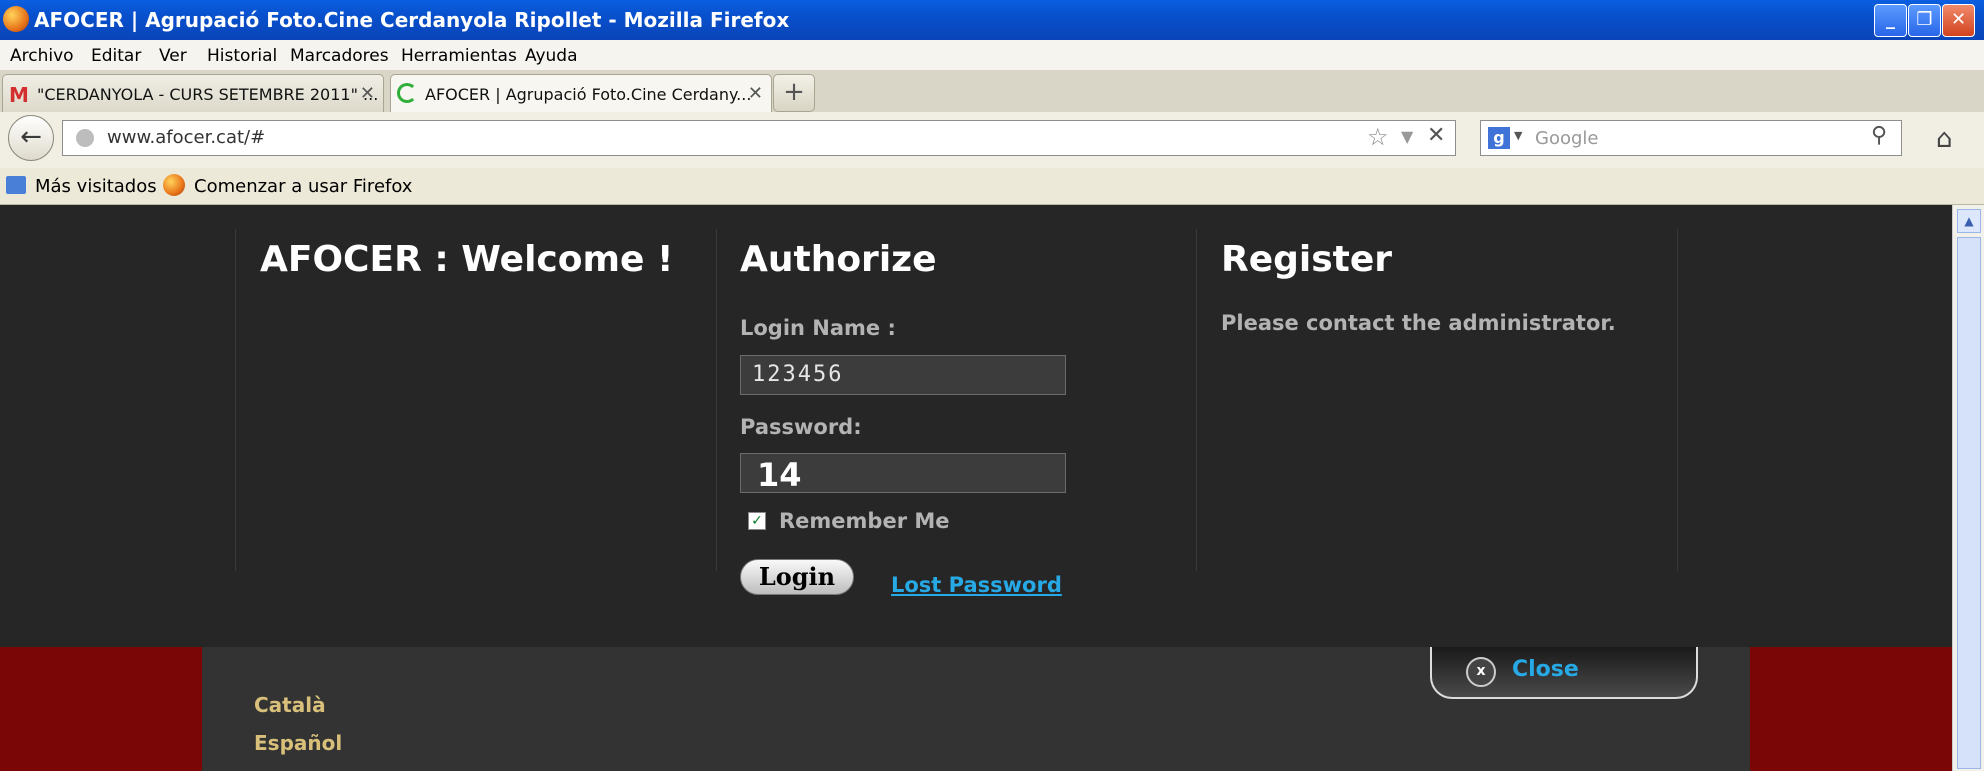  Describe the element at coordinates (1407, 136) in the screenshot. I see `dropdown-icon: ▼` at that location.